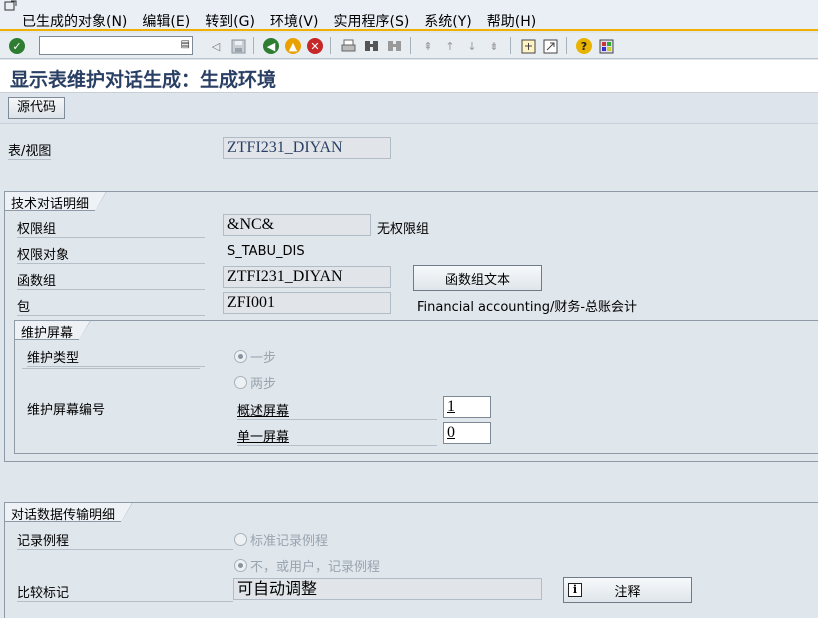  What do you see at coordinates (307, 277) in the screenshot?
I see `function-group-field: ZTFI231_DIYAN` at bounding box center [307, 277].